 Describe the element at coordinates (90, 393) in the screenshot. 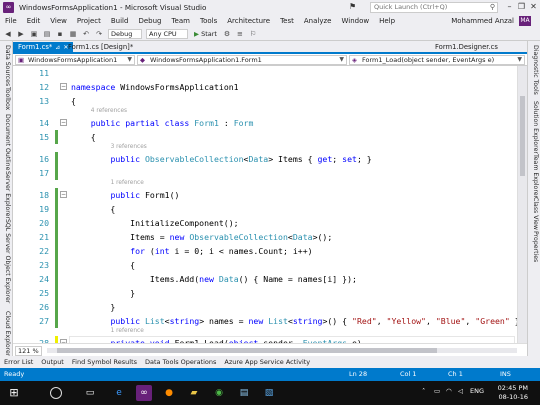

I see `task-view-icon: ▭` at that location.